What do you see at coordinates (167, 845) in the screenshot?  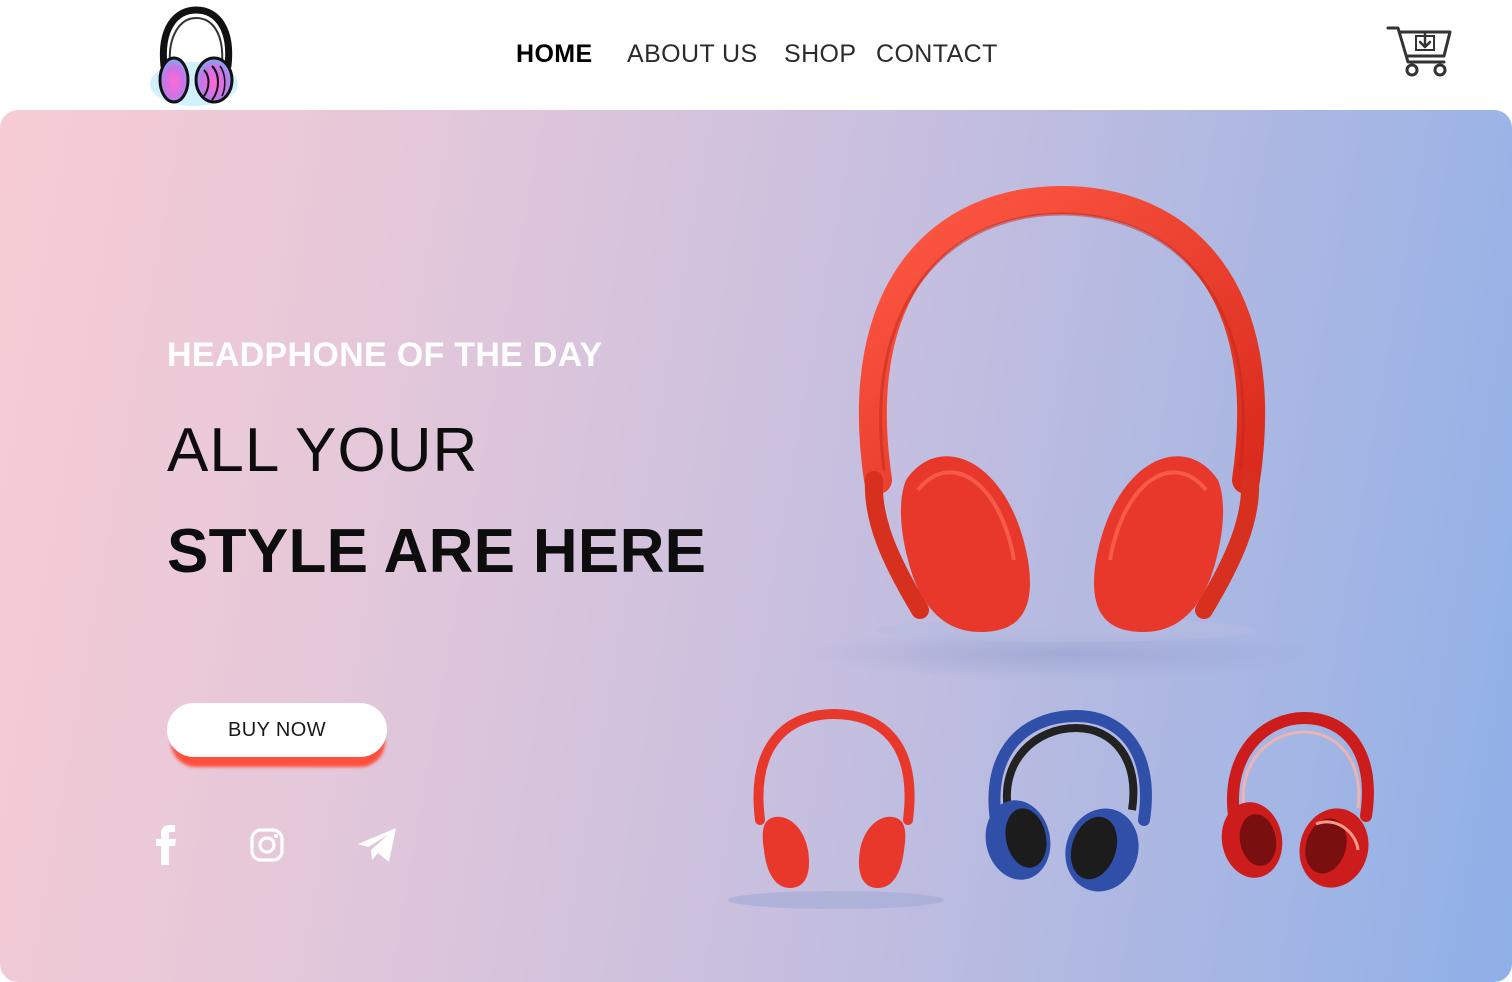 I see `facebook-icon` at bounding box center [167, 845].